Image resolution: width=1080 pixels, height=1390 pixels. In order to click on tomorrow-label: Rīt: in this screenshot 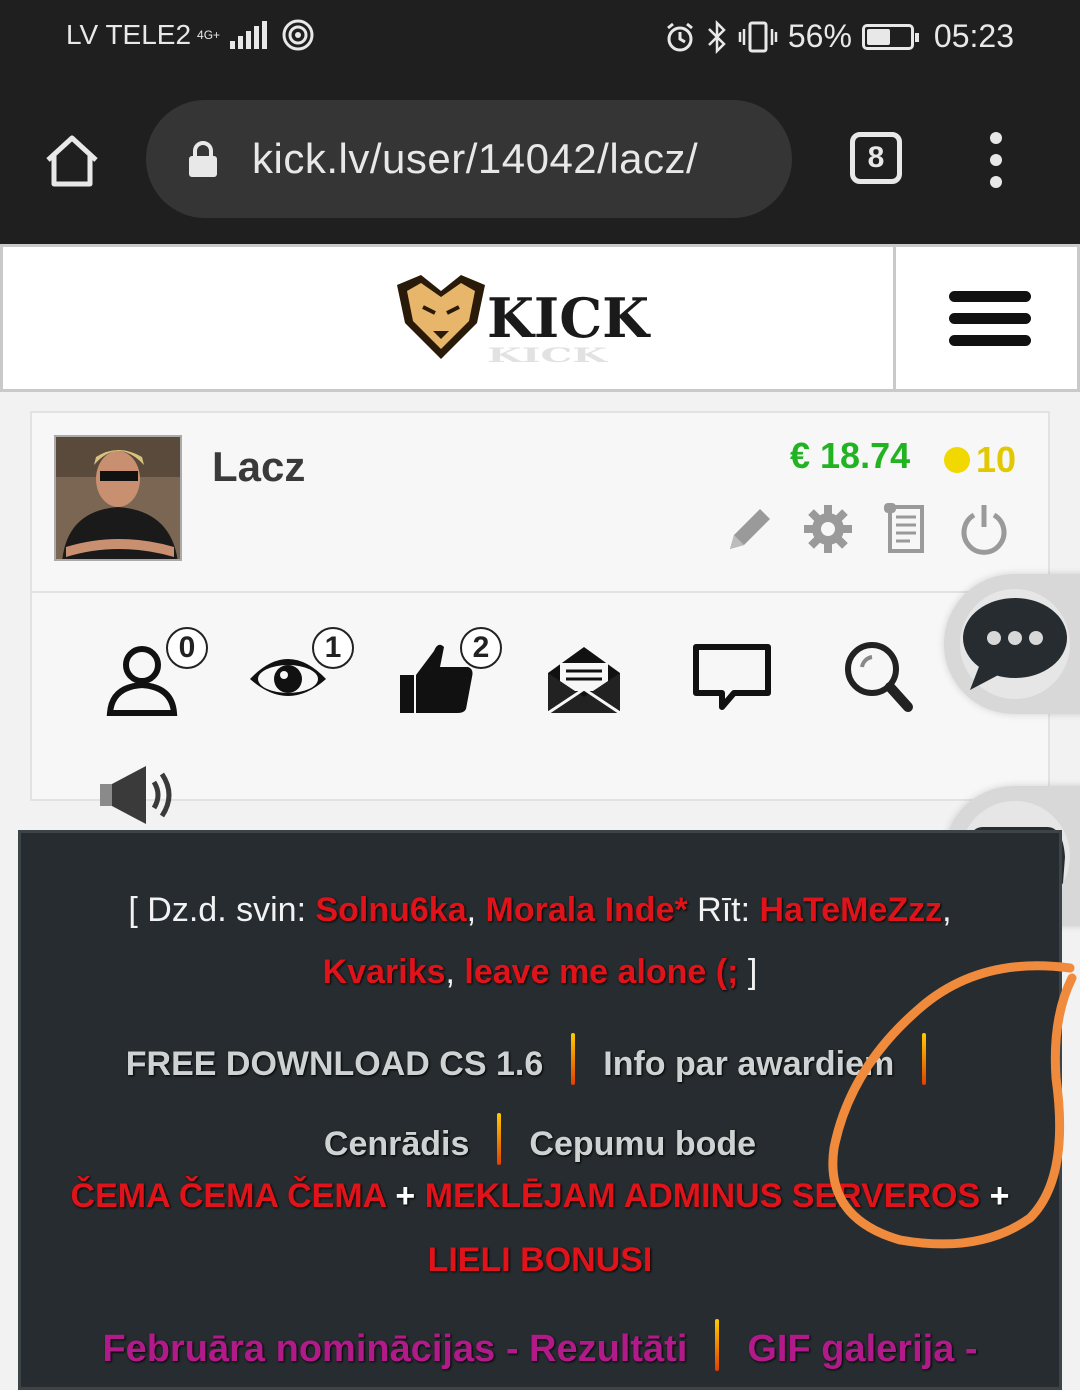, I will do `click(723, 910)`.